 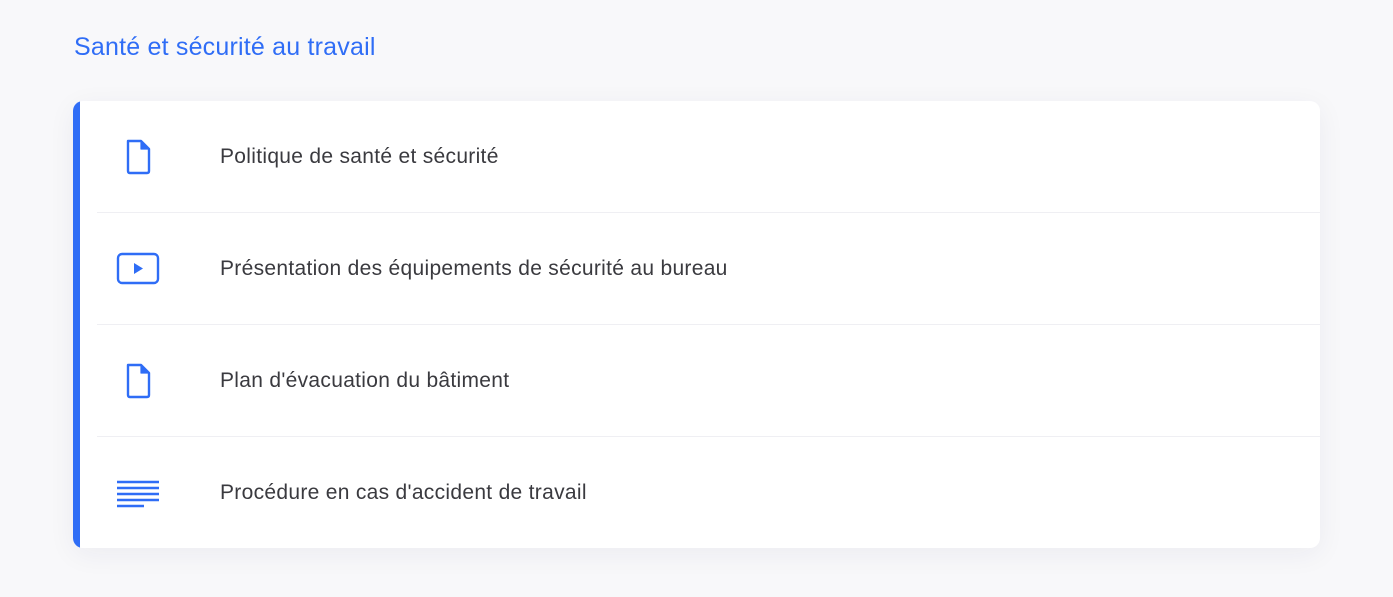 What do you see at coordinates (225, 47) in the screenshot?
I see `section-title: Santé et sécurité au travail` at bounding box center [225, 47].